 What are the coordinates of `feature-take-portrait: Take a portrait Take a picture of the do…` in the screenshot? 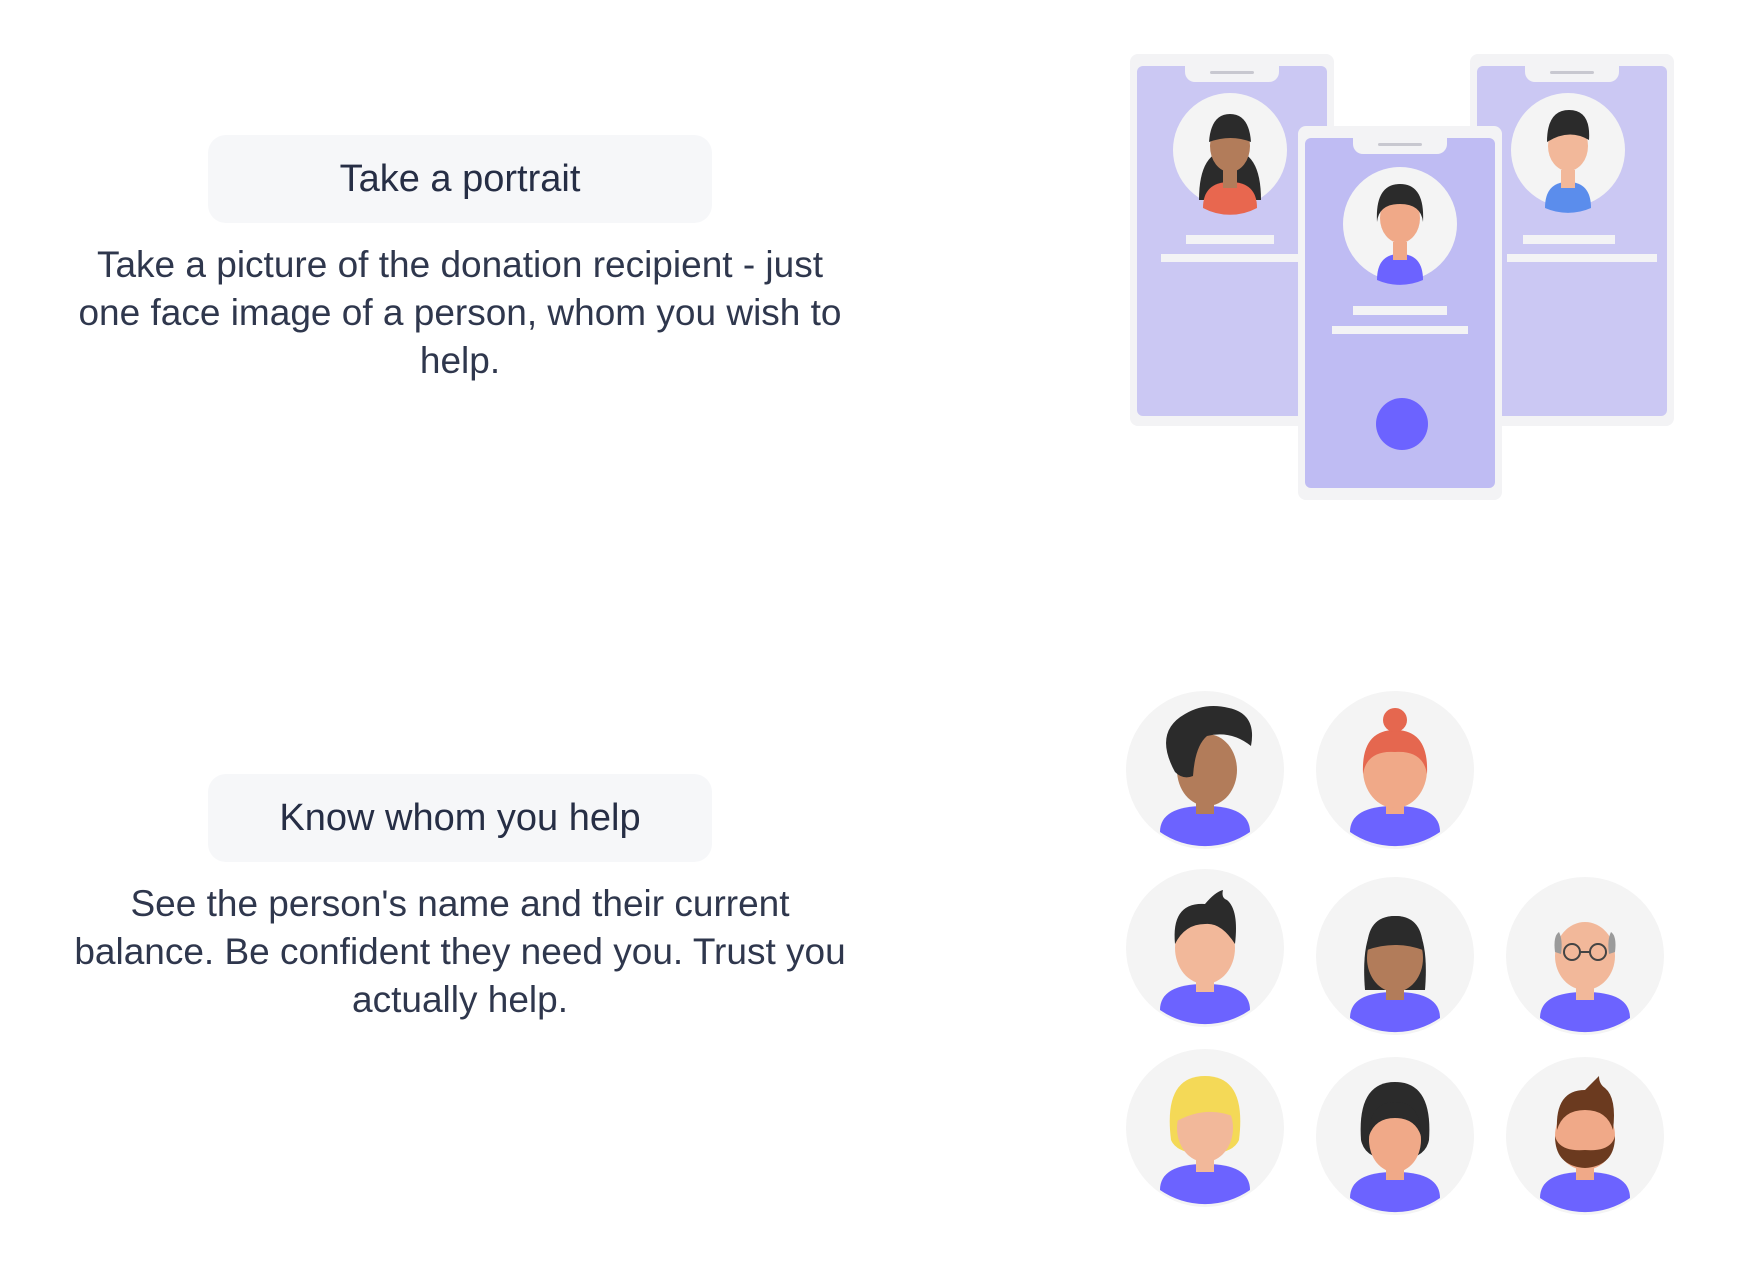 It's located at (460, 260).